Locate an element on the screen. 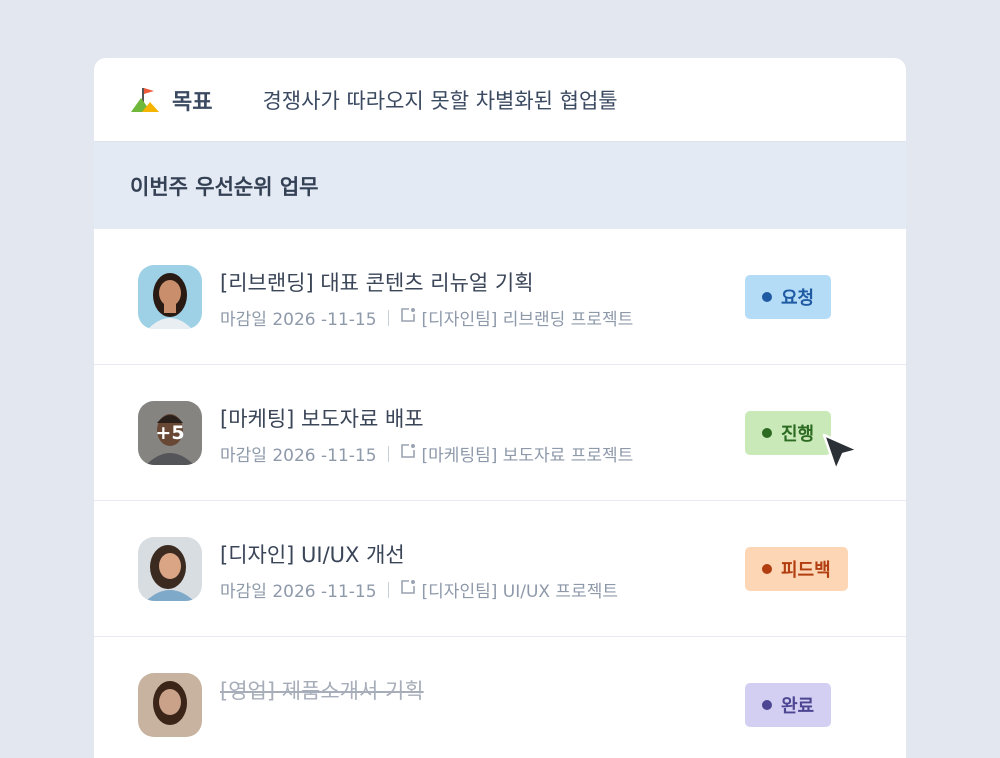 The image size is (1000, 758). task-meta: 마감일 2026 -11-15 [디자인팀] 리브랜딩 프로젝트 is located at coordinates (426, 317).